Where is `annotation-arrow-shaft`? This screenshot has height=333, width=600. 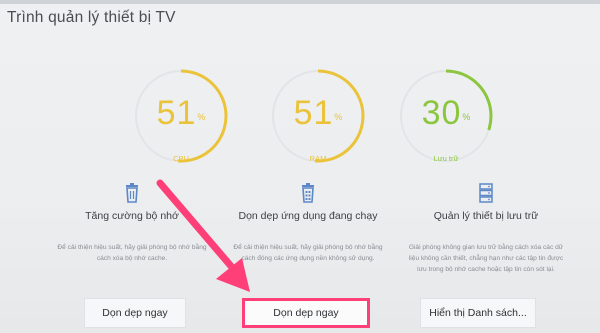
annotation-arrow-shaft is located at coordinates (198, 227).